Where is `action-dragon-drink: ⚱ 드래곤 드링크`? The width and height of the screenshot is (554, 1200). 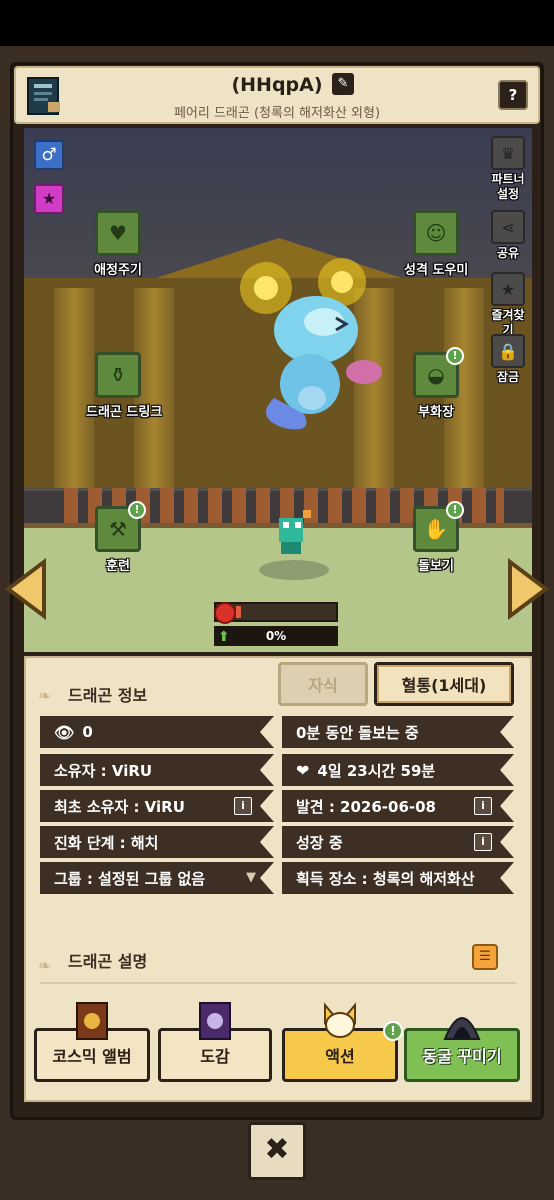 action-dragon-drink: ⚱ 드래곤 드링크 is located at coordinates (124, 386).